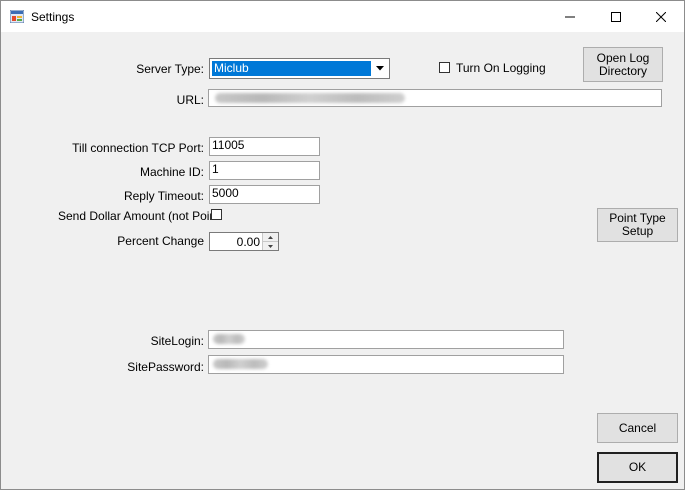 The image size is (685, 490). Describe the element at coordinates (138, 148) in the screenshot. I see `till-port-label: Till connection TCP Port:` at that location.